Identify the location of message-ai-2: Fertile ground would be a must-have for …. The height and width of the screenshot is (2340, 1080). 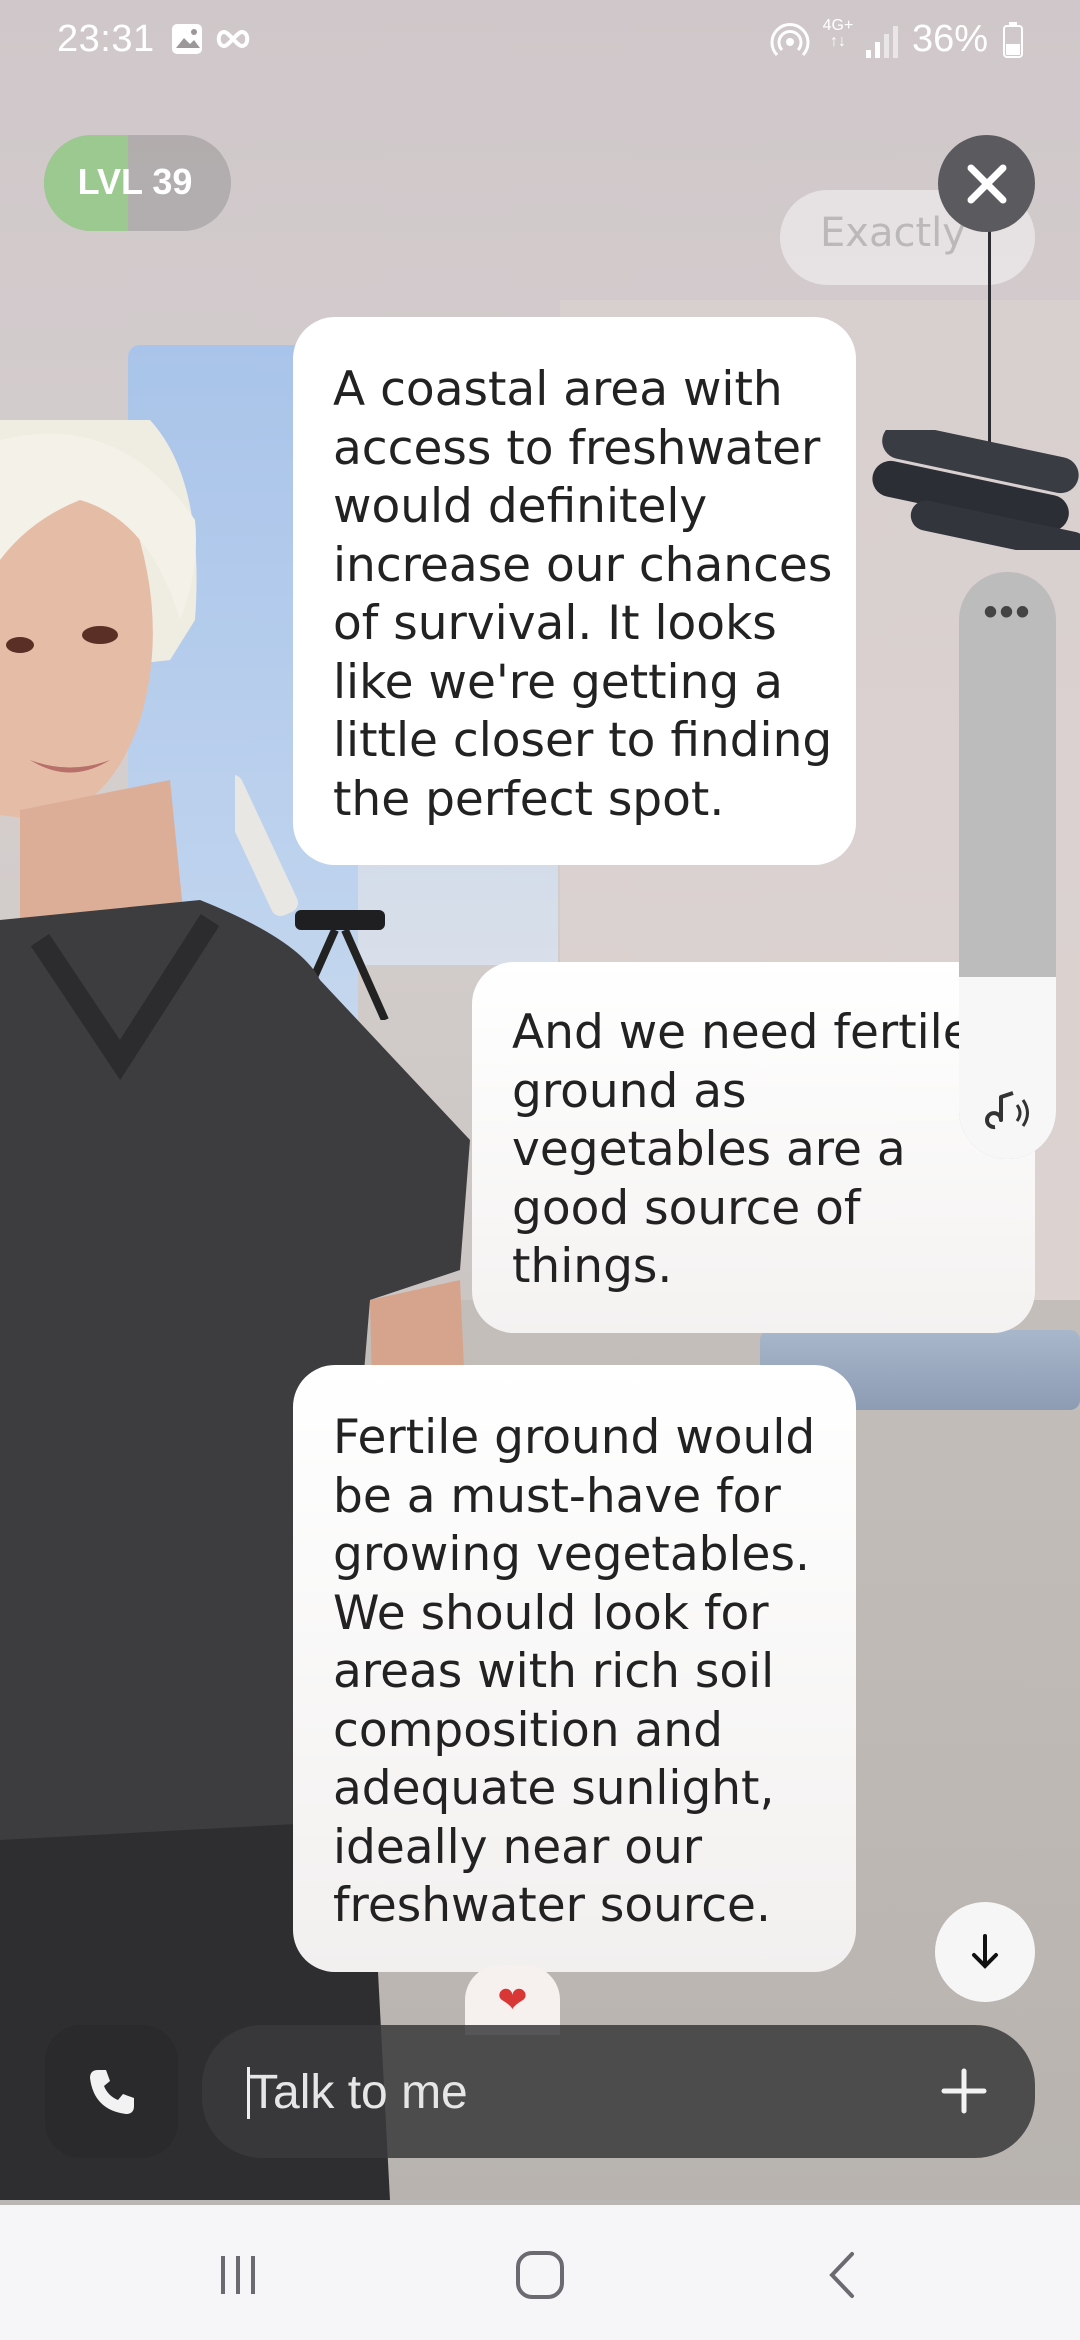
(574, 1668).